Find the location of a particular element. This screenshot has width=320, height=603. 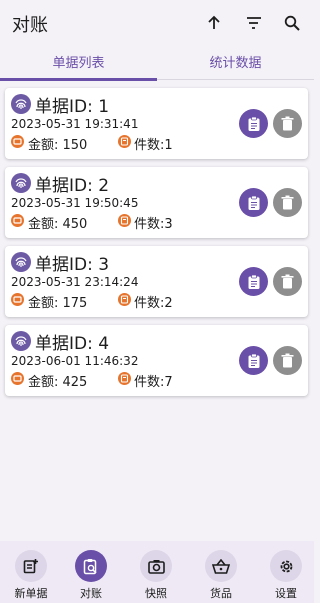

nav-label: 快照 is located at coordinates (156, 593).